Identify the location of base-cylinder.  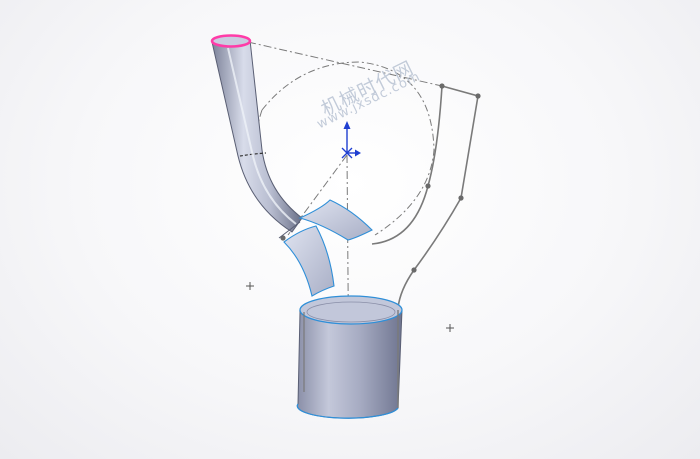
(349, 357).